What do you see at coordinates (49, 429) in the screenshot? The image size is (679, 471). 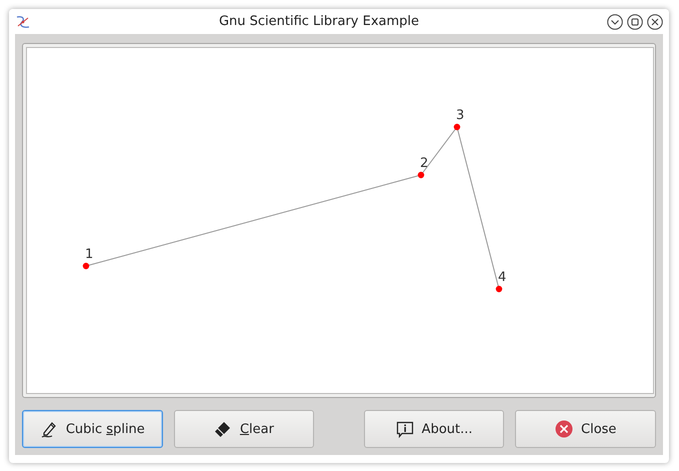 I see `pen-icon` at bounding box center [49, 429].